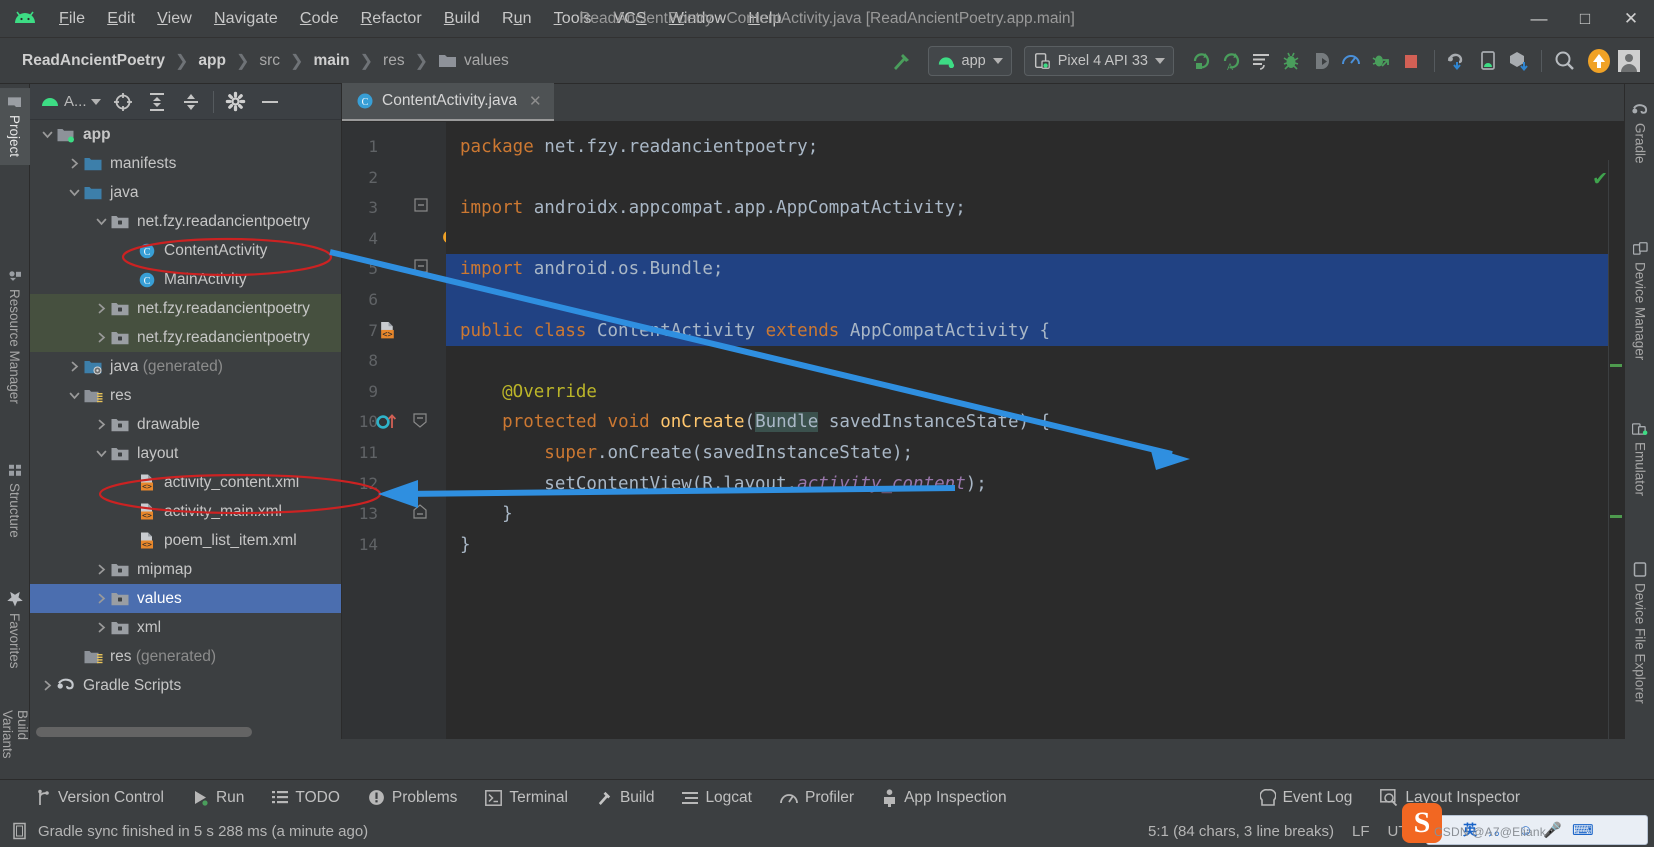 This screenshot has height=847, width=1654. I want to click on menu-code: Code, so click(319, 19).